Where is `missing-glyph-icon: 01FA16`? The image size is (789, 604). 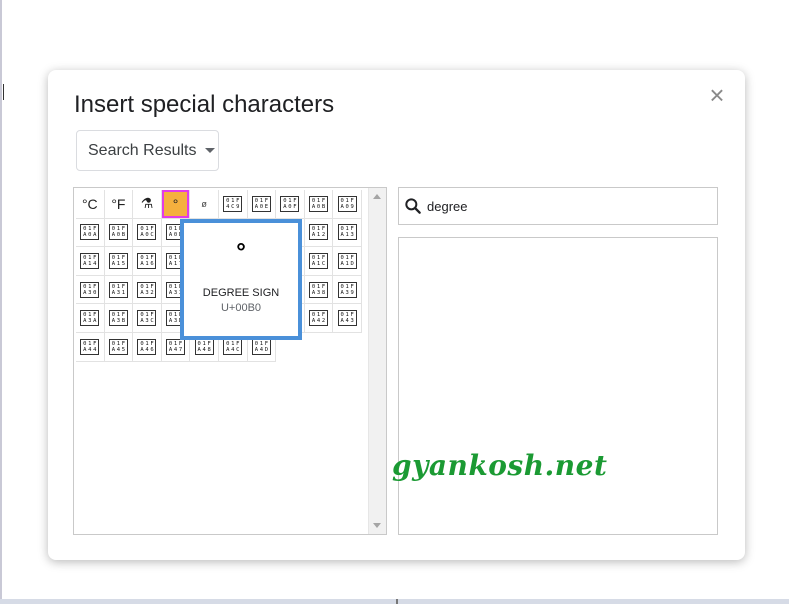
missing-glyph-icon: 01FA16 is located at coordinates (147, 260).